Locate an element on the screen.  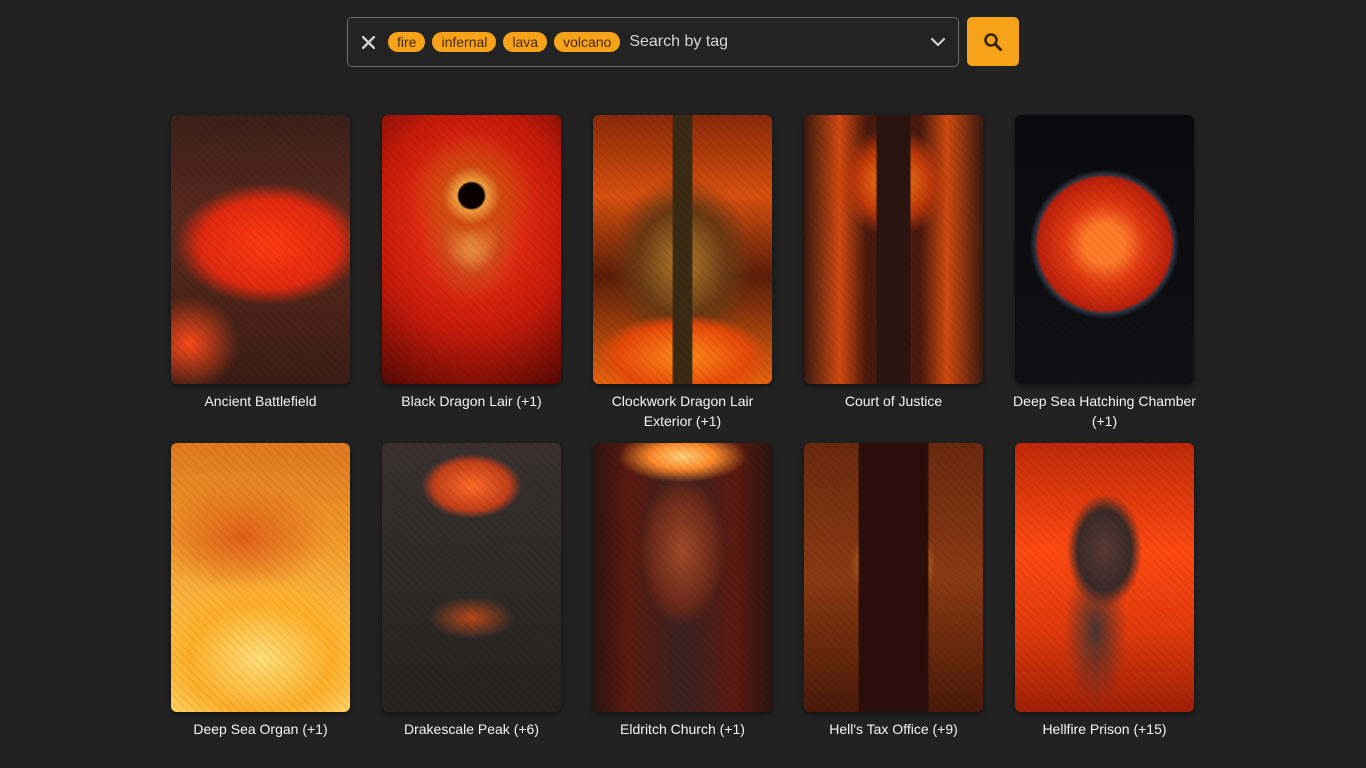
clear-tags-button is located at coordinates (368, 42).